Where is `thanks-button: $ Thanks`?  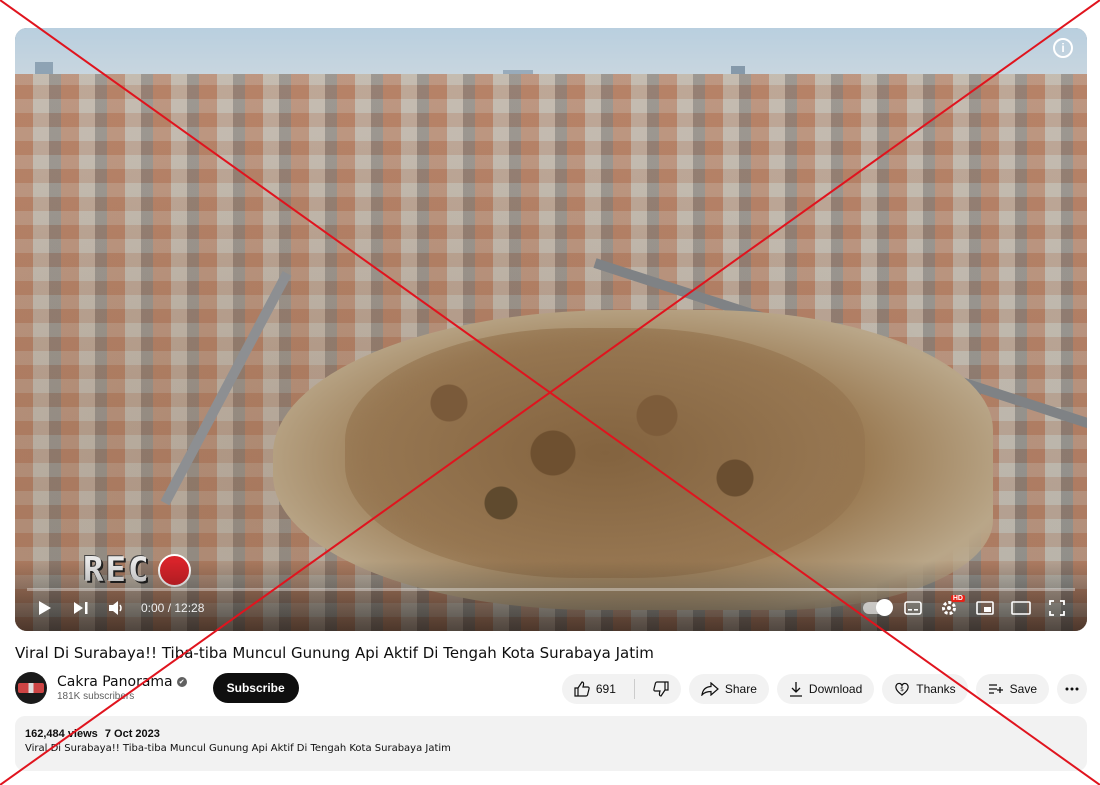
thanks-button: $ Thanks is located at coordinates (925, 689).